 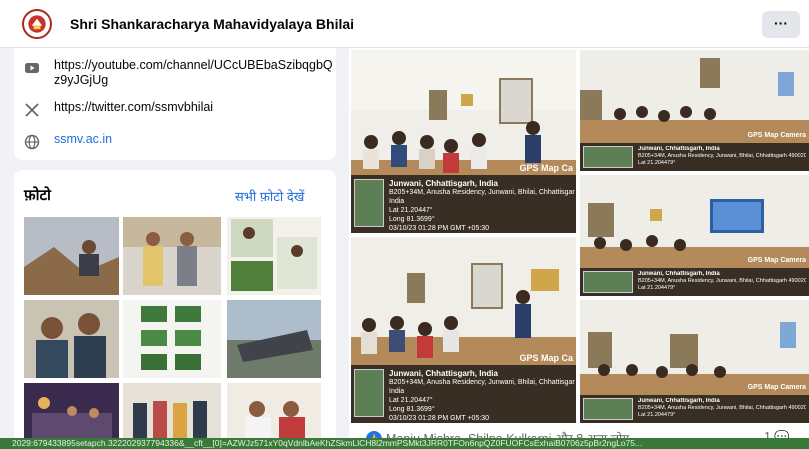 I want to click on twitter-link-row: https://twitter.com/ssmvbhilai, so click(x=179, y=109).